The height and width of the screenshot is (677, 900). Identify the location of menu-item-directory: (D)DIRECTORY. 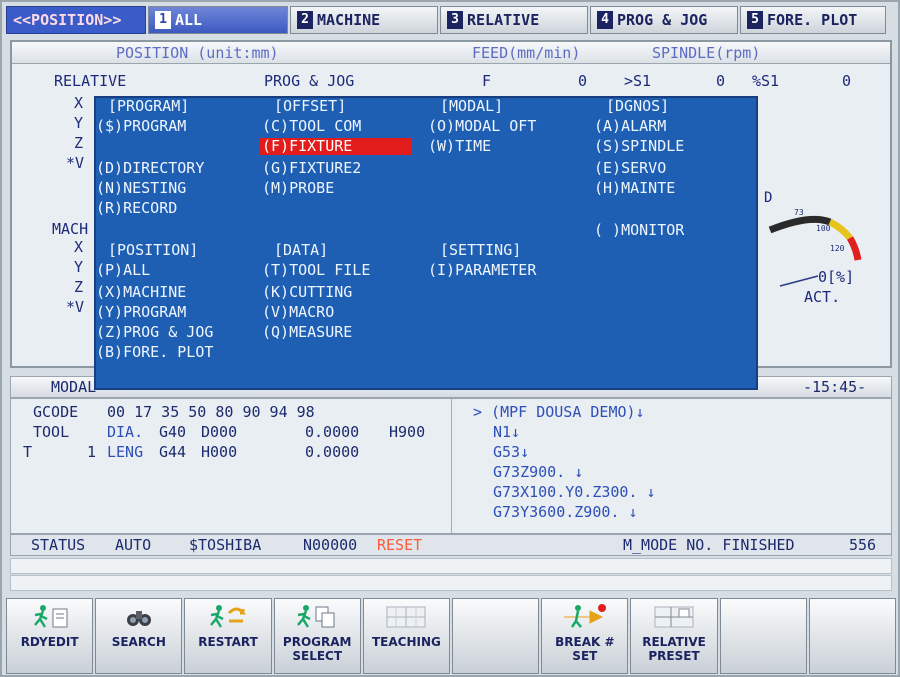
(150, 168).